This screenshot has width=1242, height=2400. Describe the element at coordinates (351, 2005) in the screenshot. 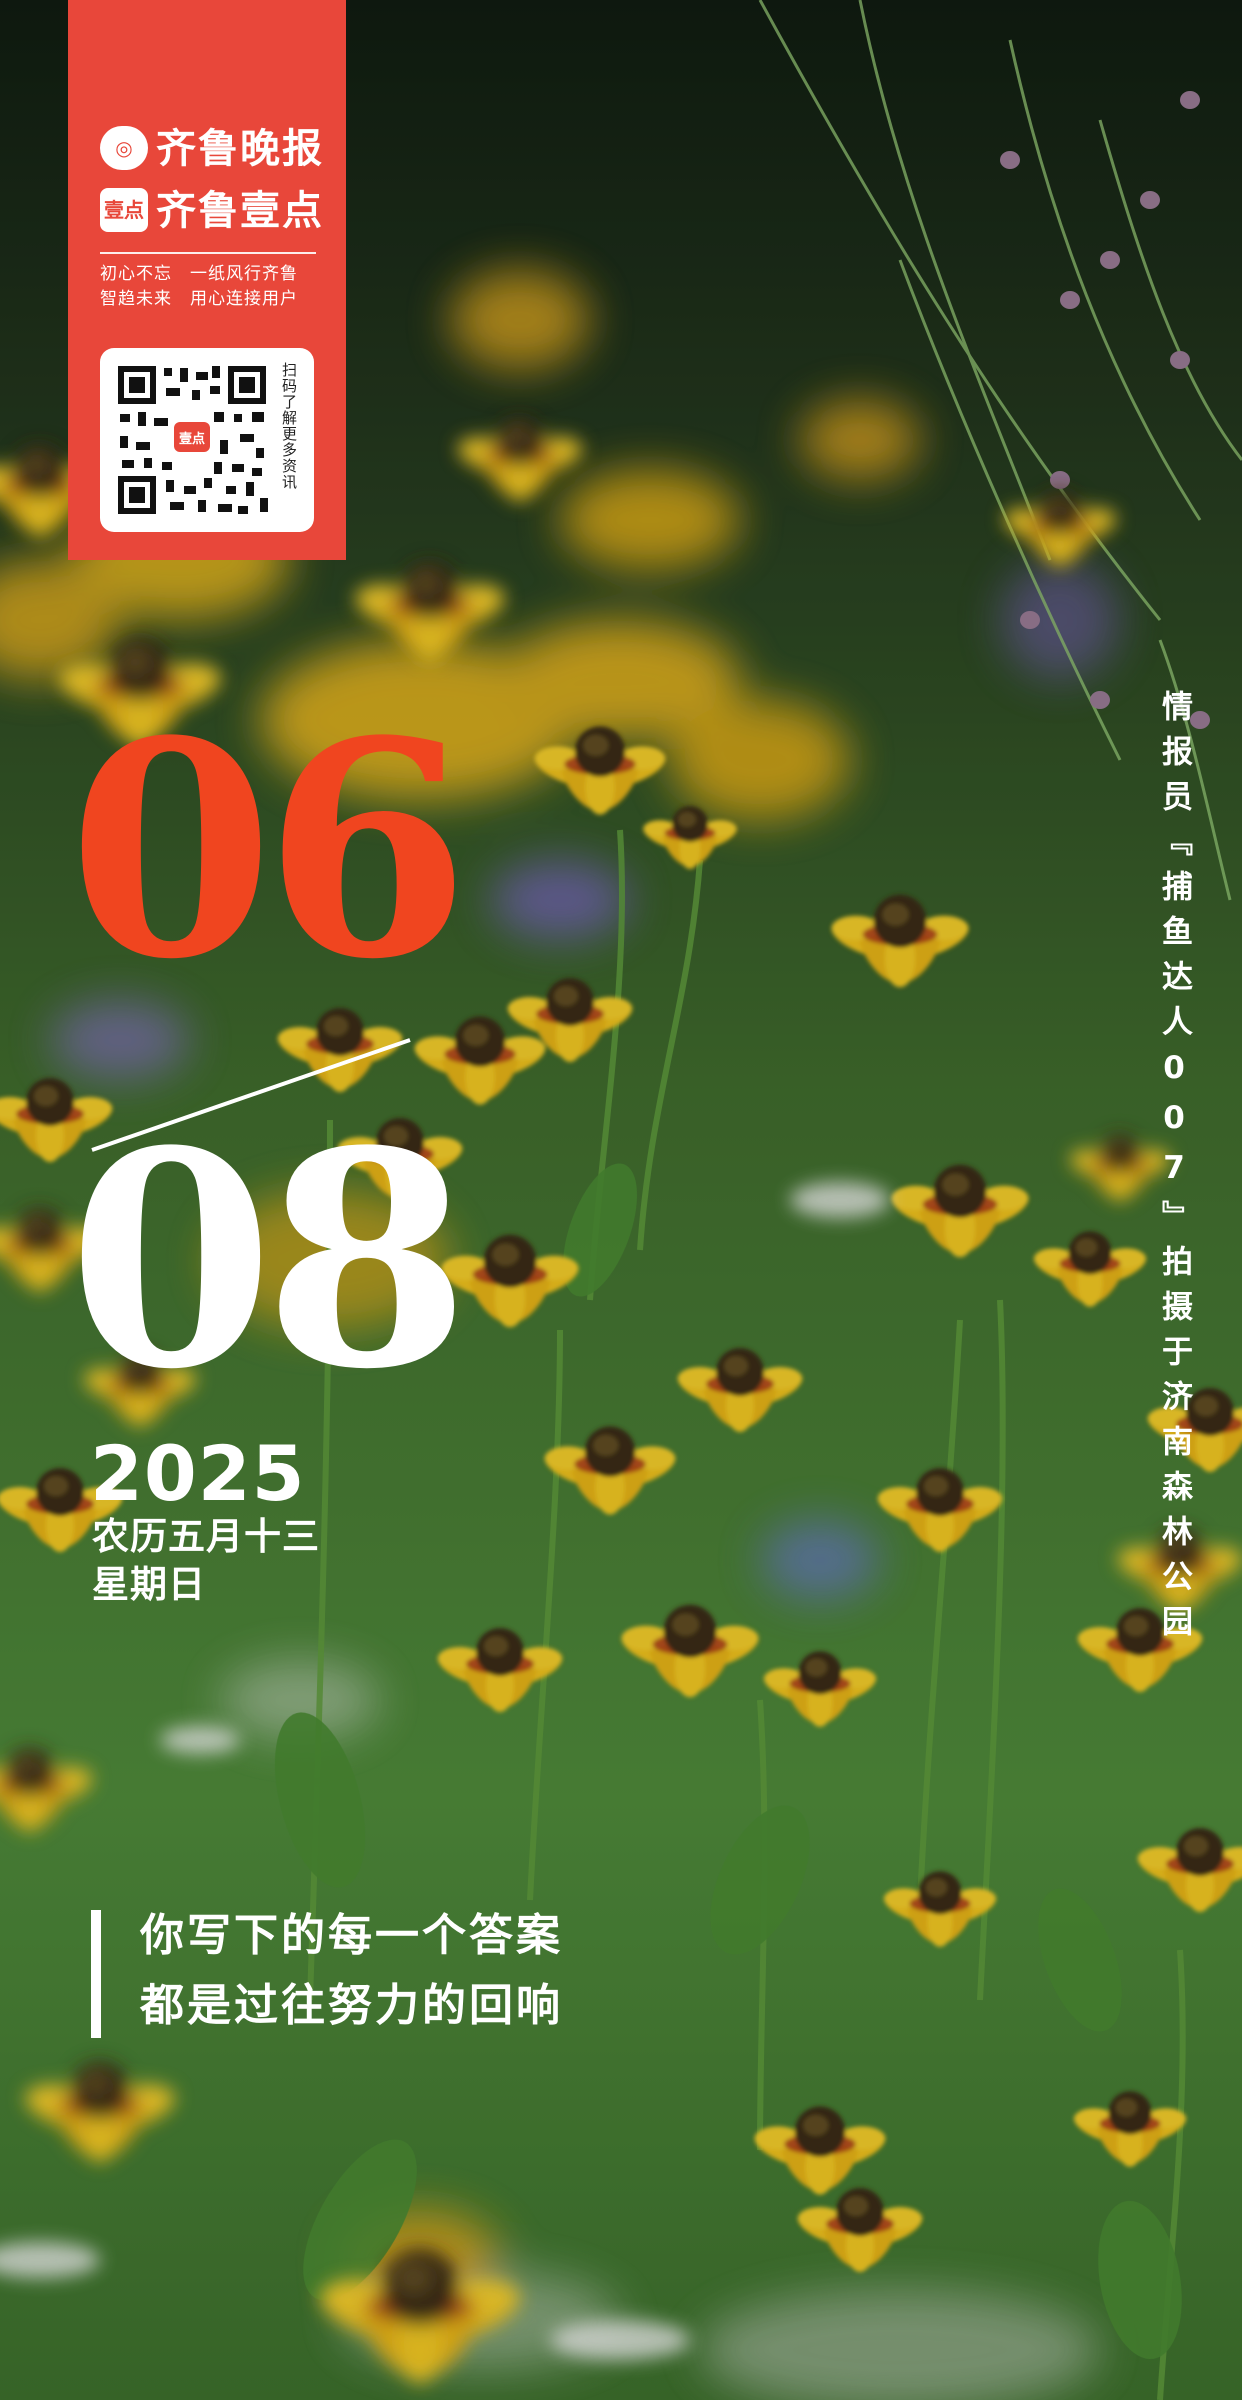

I see `quote-line-2: 都是过往努力的回响` at that location.